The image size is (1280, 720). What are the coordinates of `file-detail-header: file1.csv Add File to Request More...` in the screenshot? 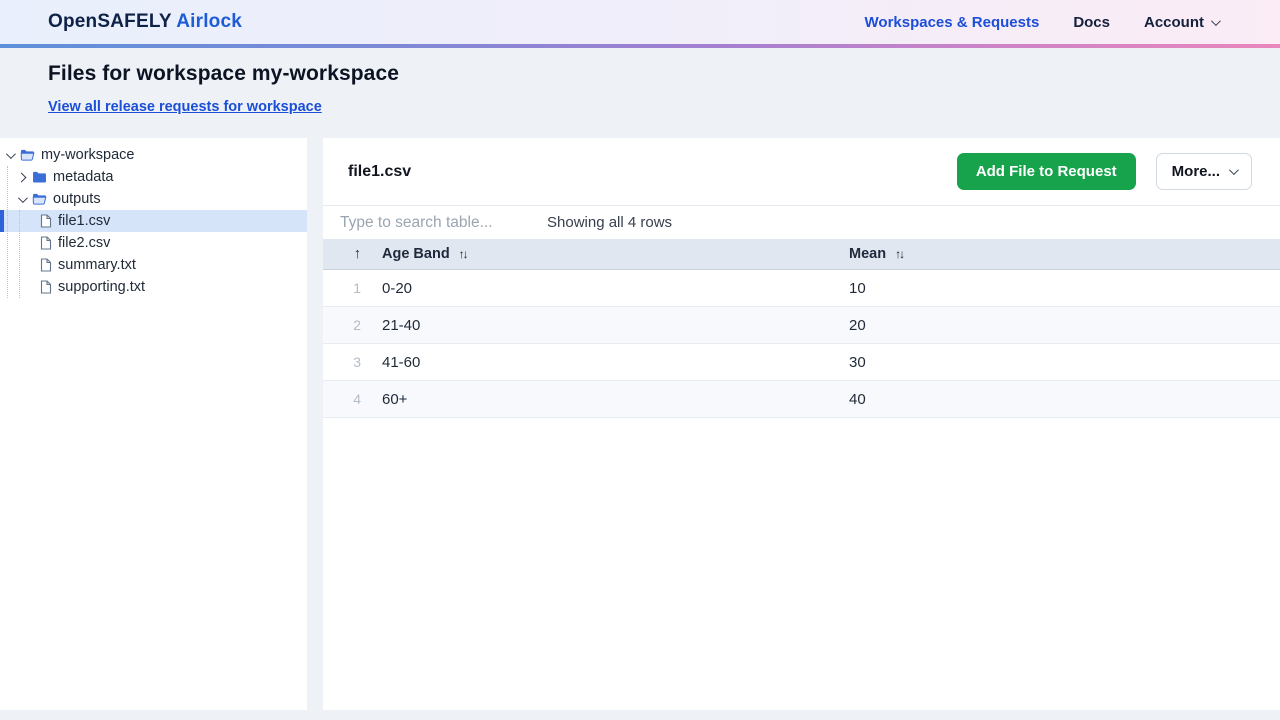 It's located at (801, 171).